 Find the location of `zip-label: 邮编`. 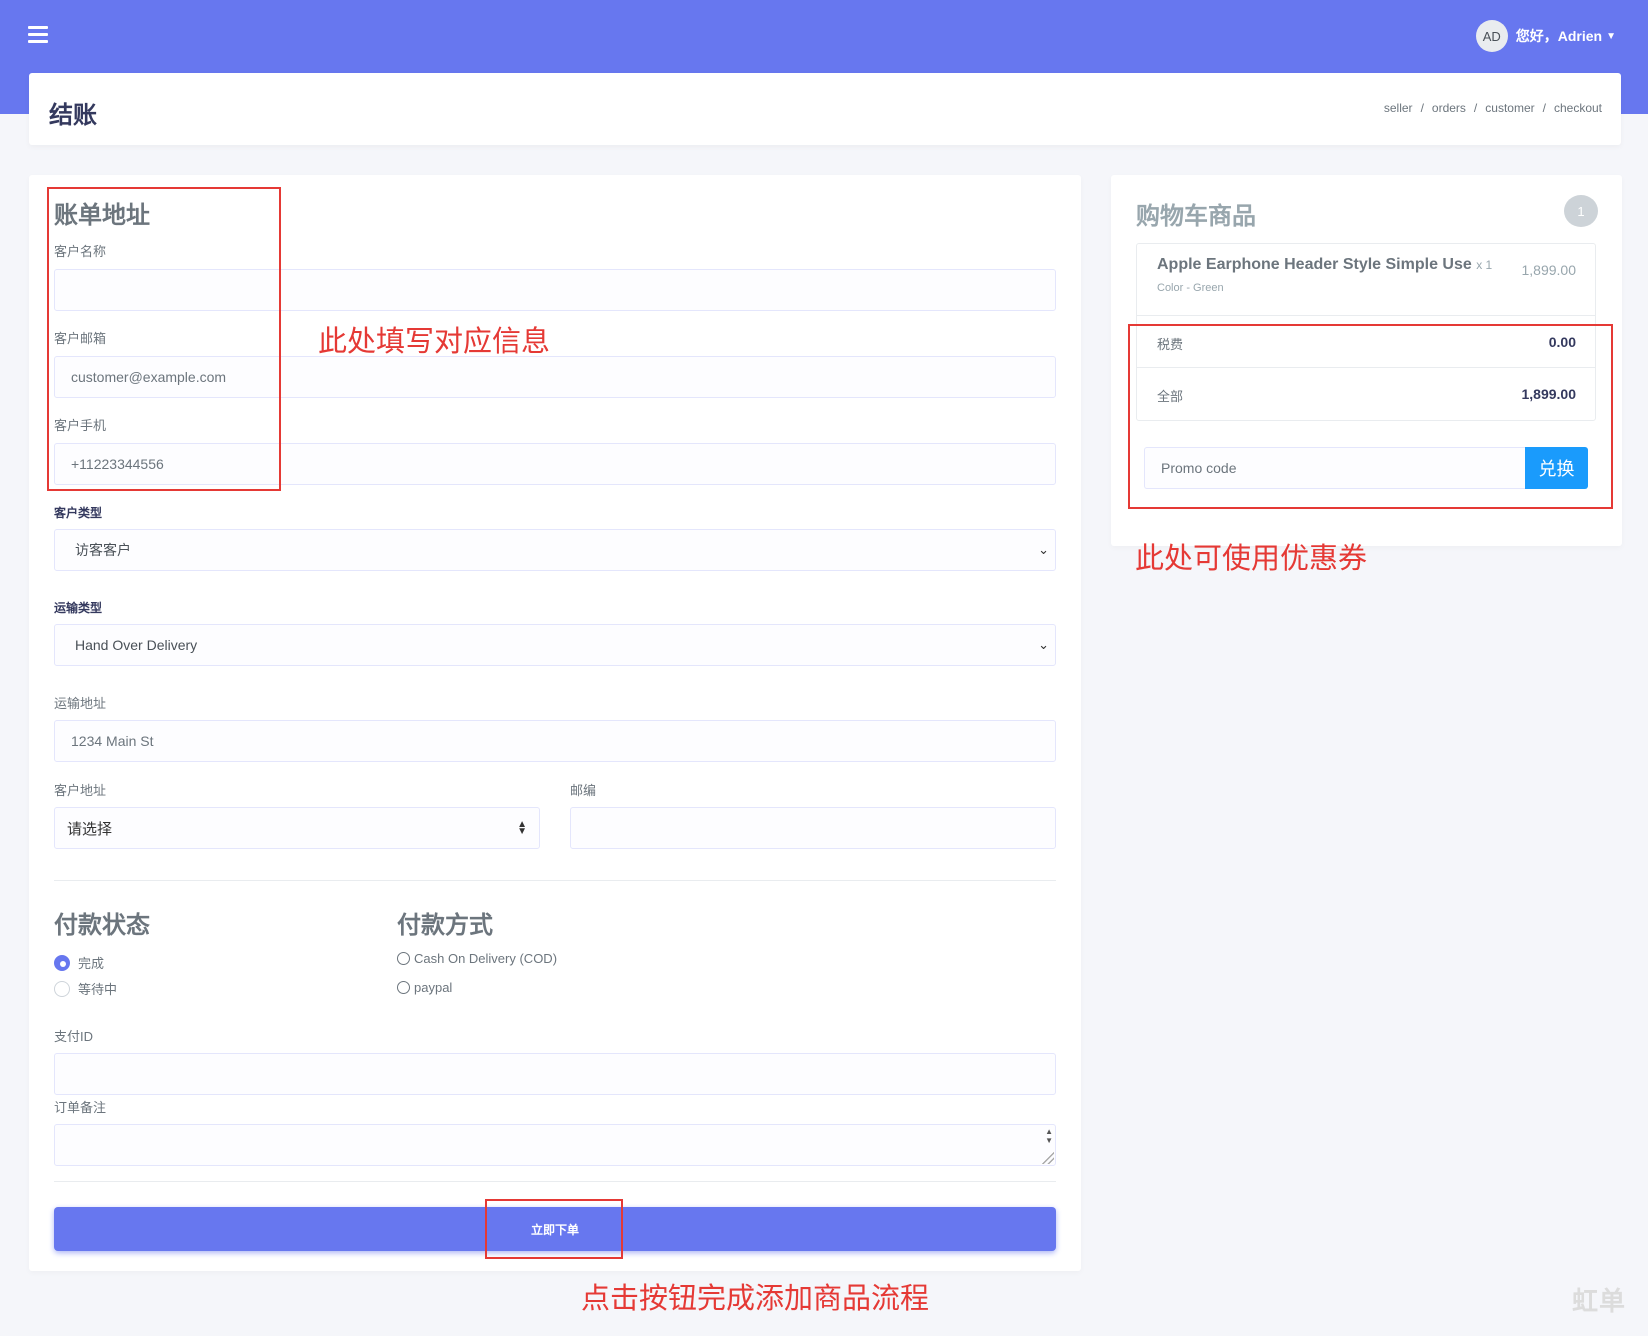

zip-label: 邮编 is located at coordinates (583, 790).